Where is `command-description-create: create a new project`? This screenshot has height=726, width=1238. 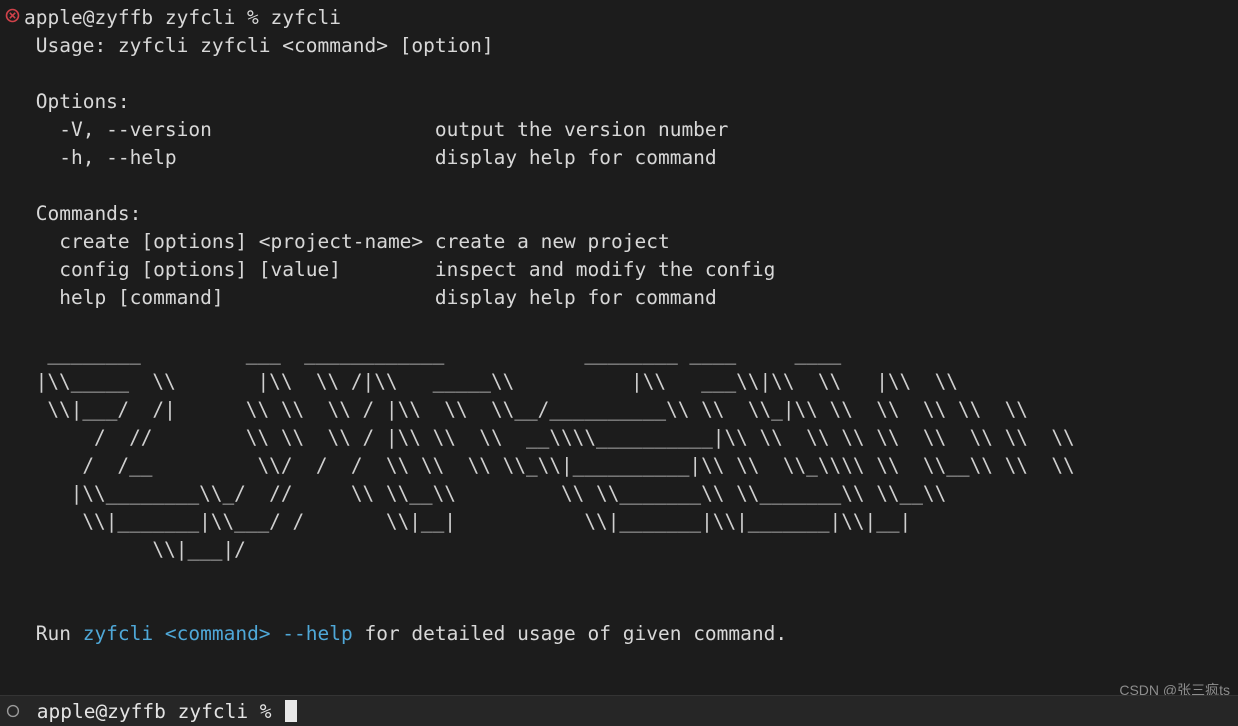
command-description-create: create a new project is located at coordinates (552, 241).